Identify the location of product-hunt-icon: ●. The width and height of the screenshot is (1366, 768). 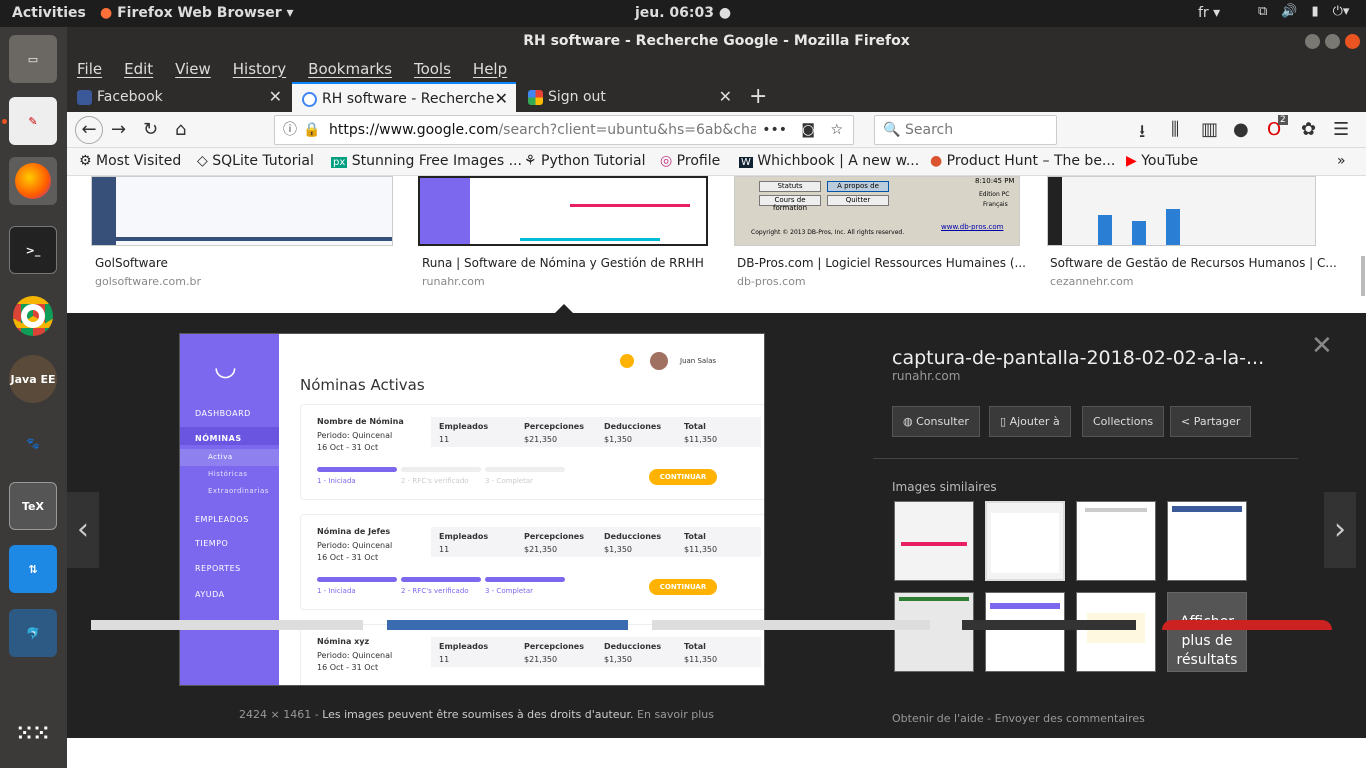
(936, 161).